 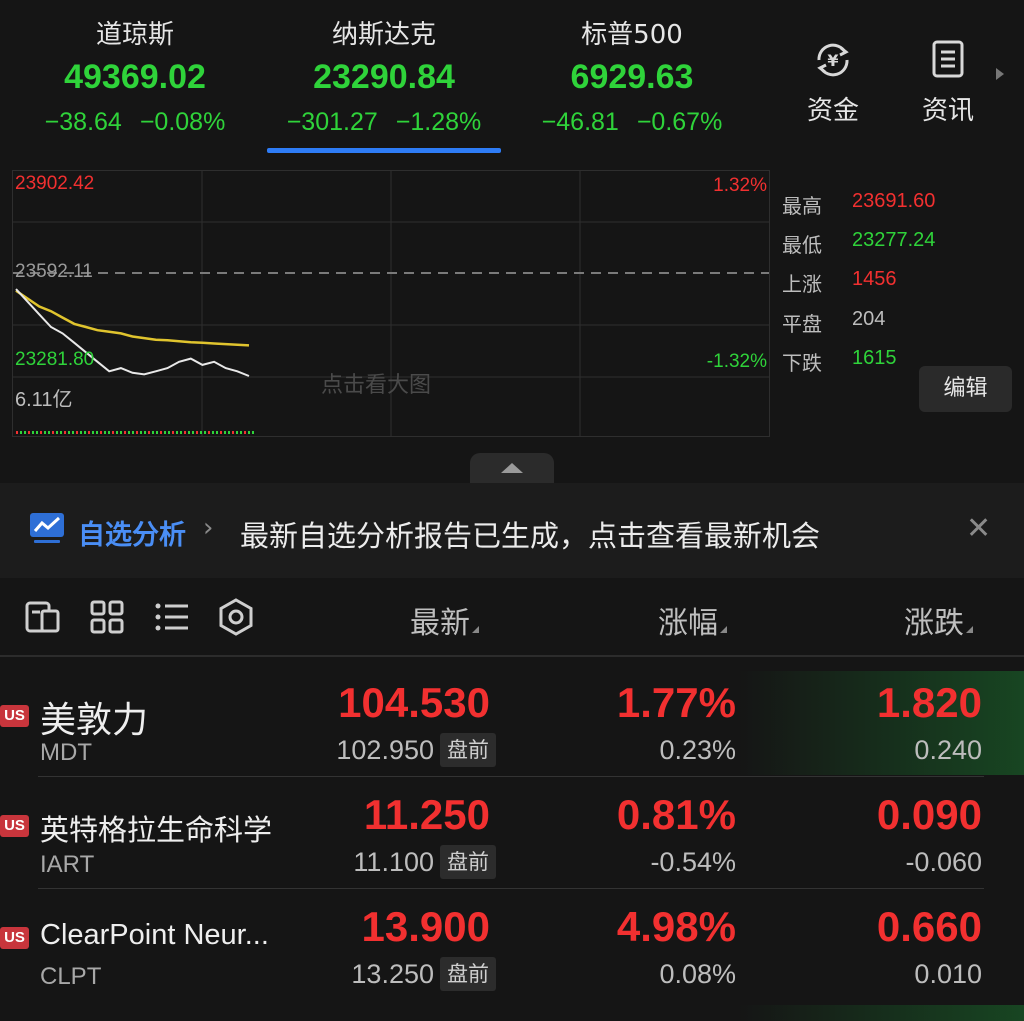 I want to click on chevron-right-icon: ›, so click(x=208, y=528).